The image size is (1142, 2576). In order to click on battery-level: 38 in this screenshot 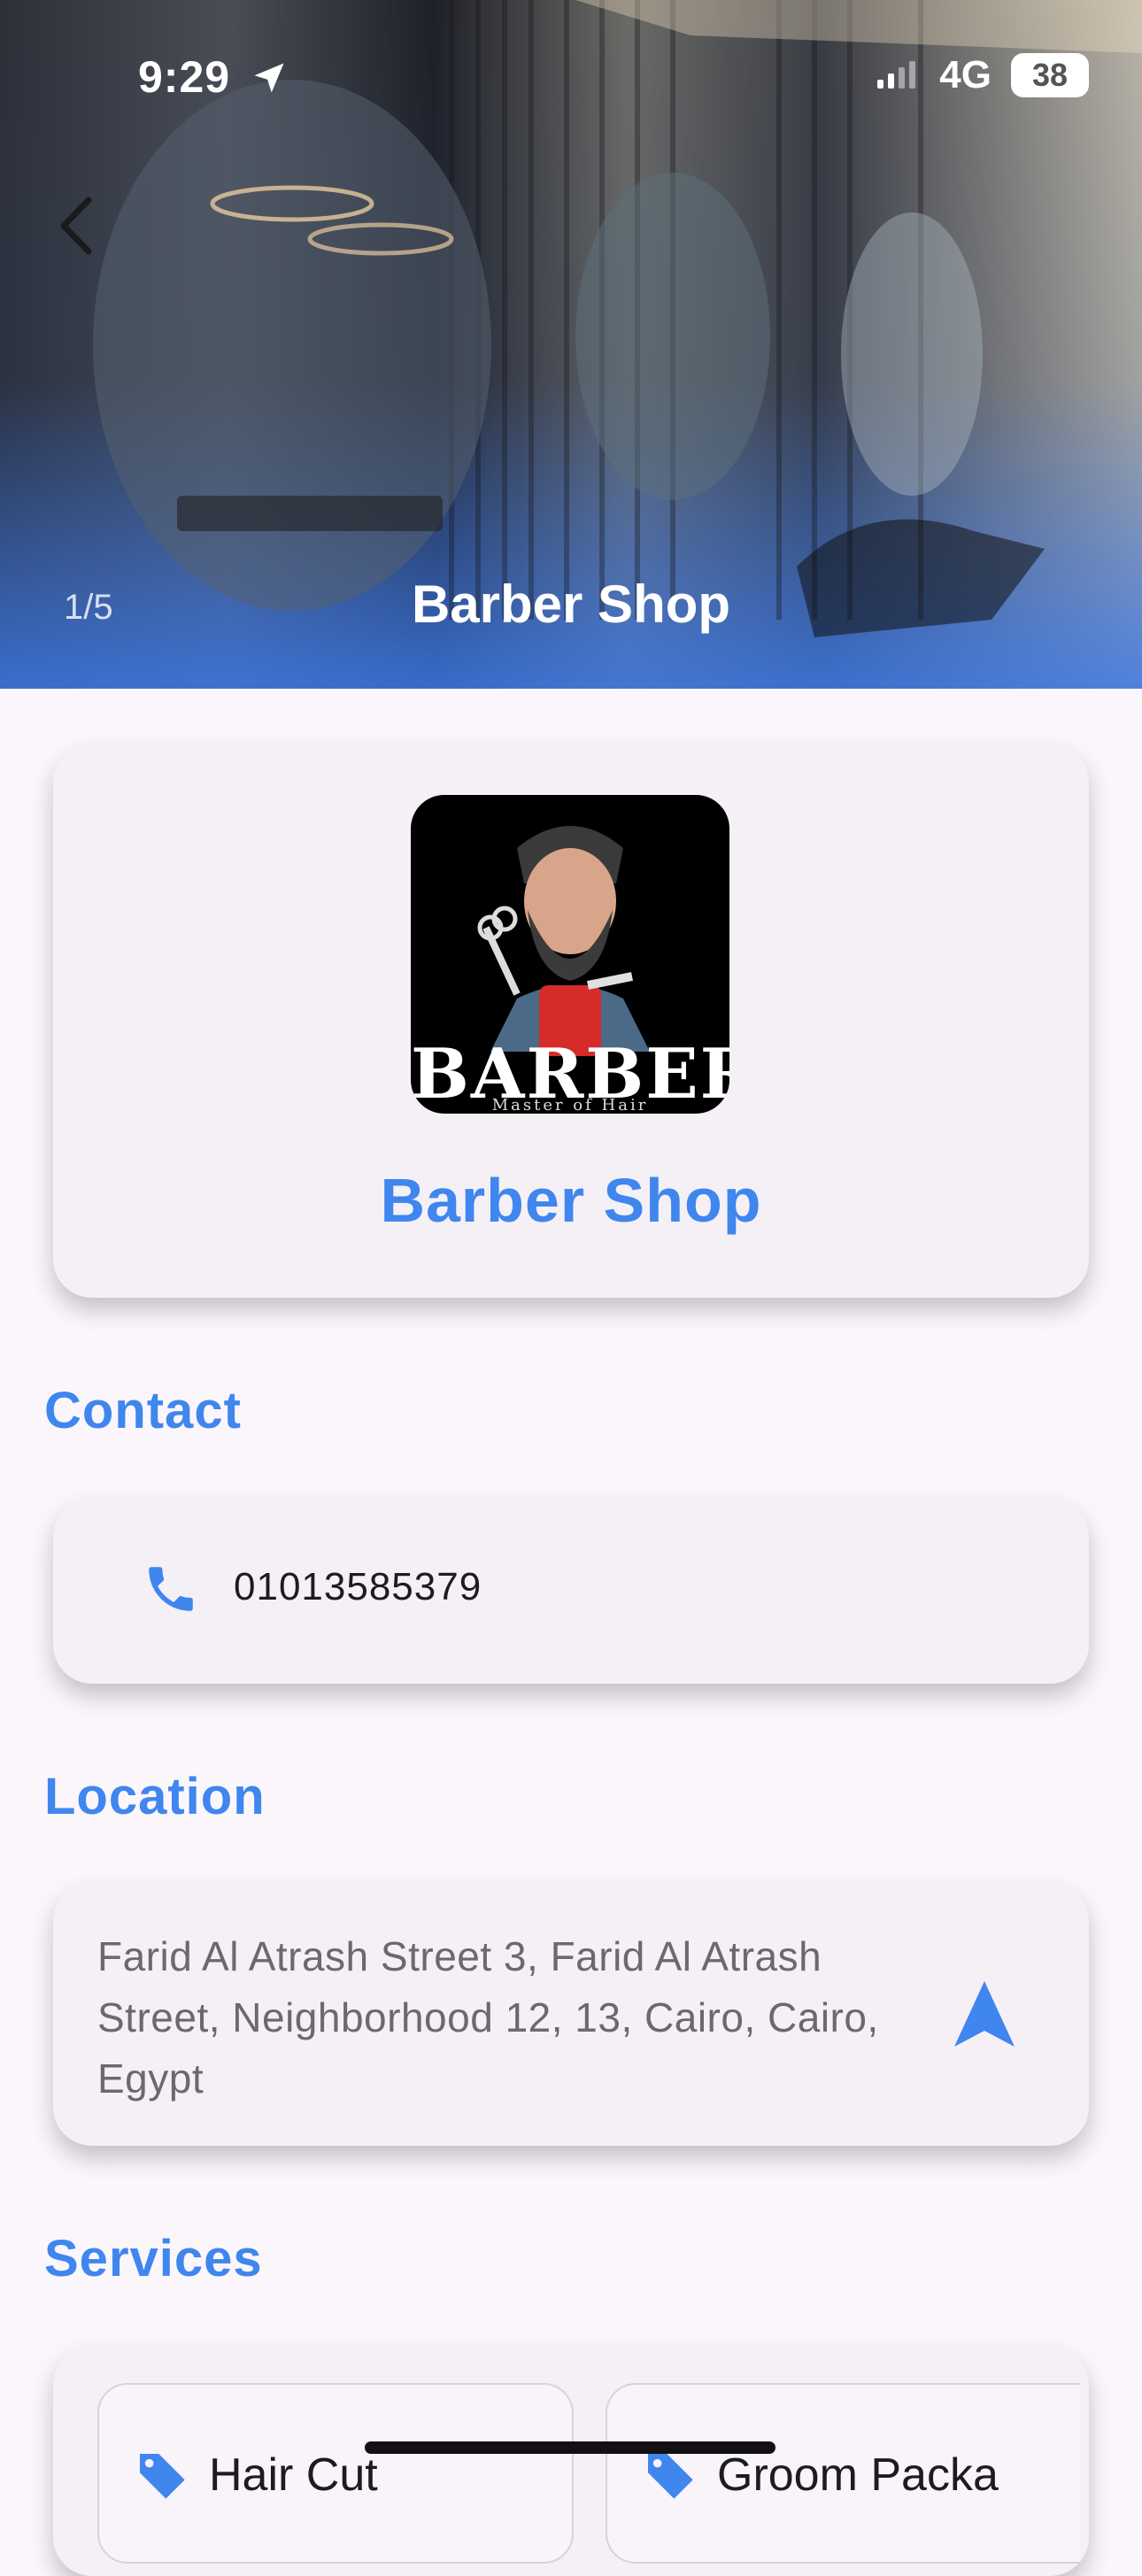, I will do `click(1050, 75)`.